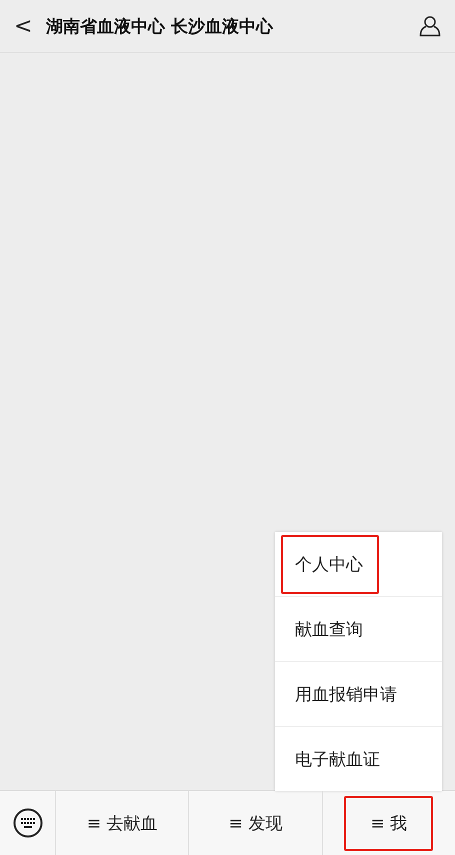 The width and height of the screenshot is (455, 855). What do you see at coordinates (27, 823) in the screenshot?
I see `keyboard-icon` at bounding box center [27, 823].